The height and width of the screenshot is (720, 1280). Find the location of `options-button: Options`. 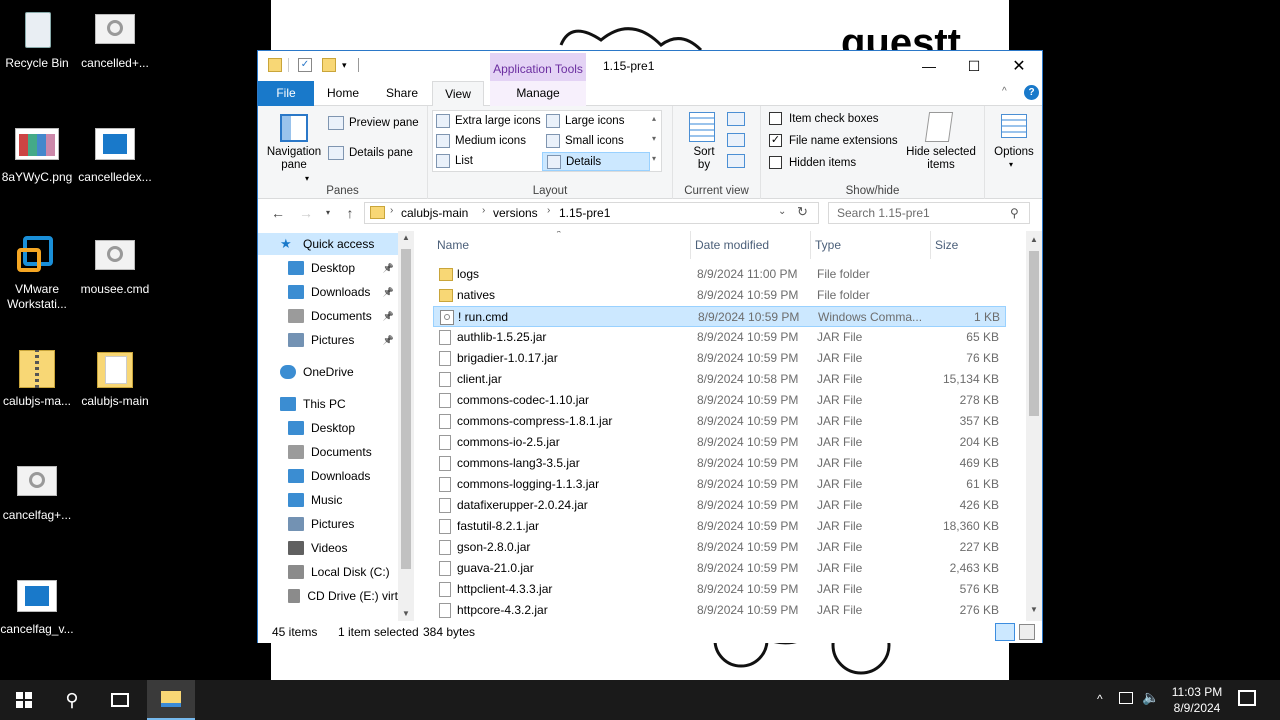

options-button: Options is located at coordinates (1014, 152).